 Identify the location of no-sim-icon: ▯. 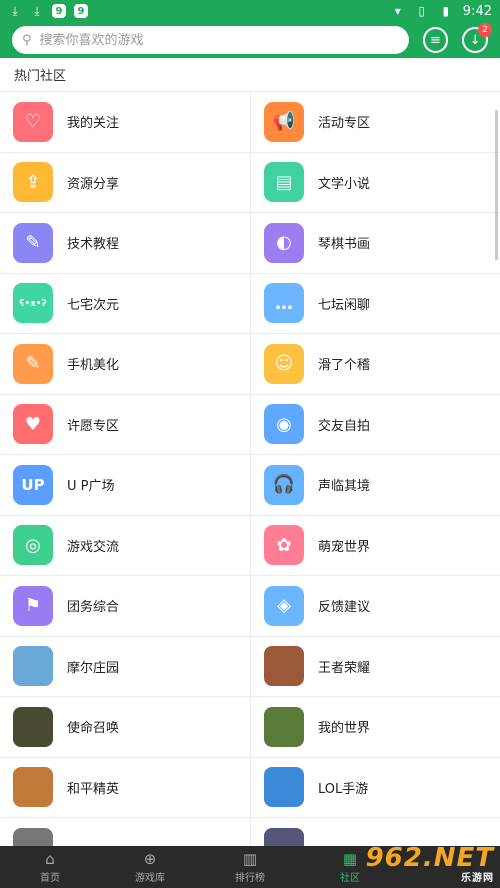
(422, 11).